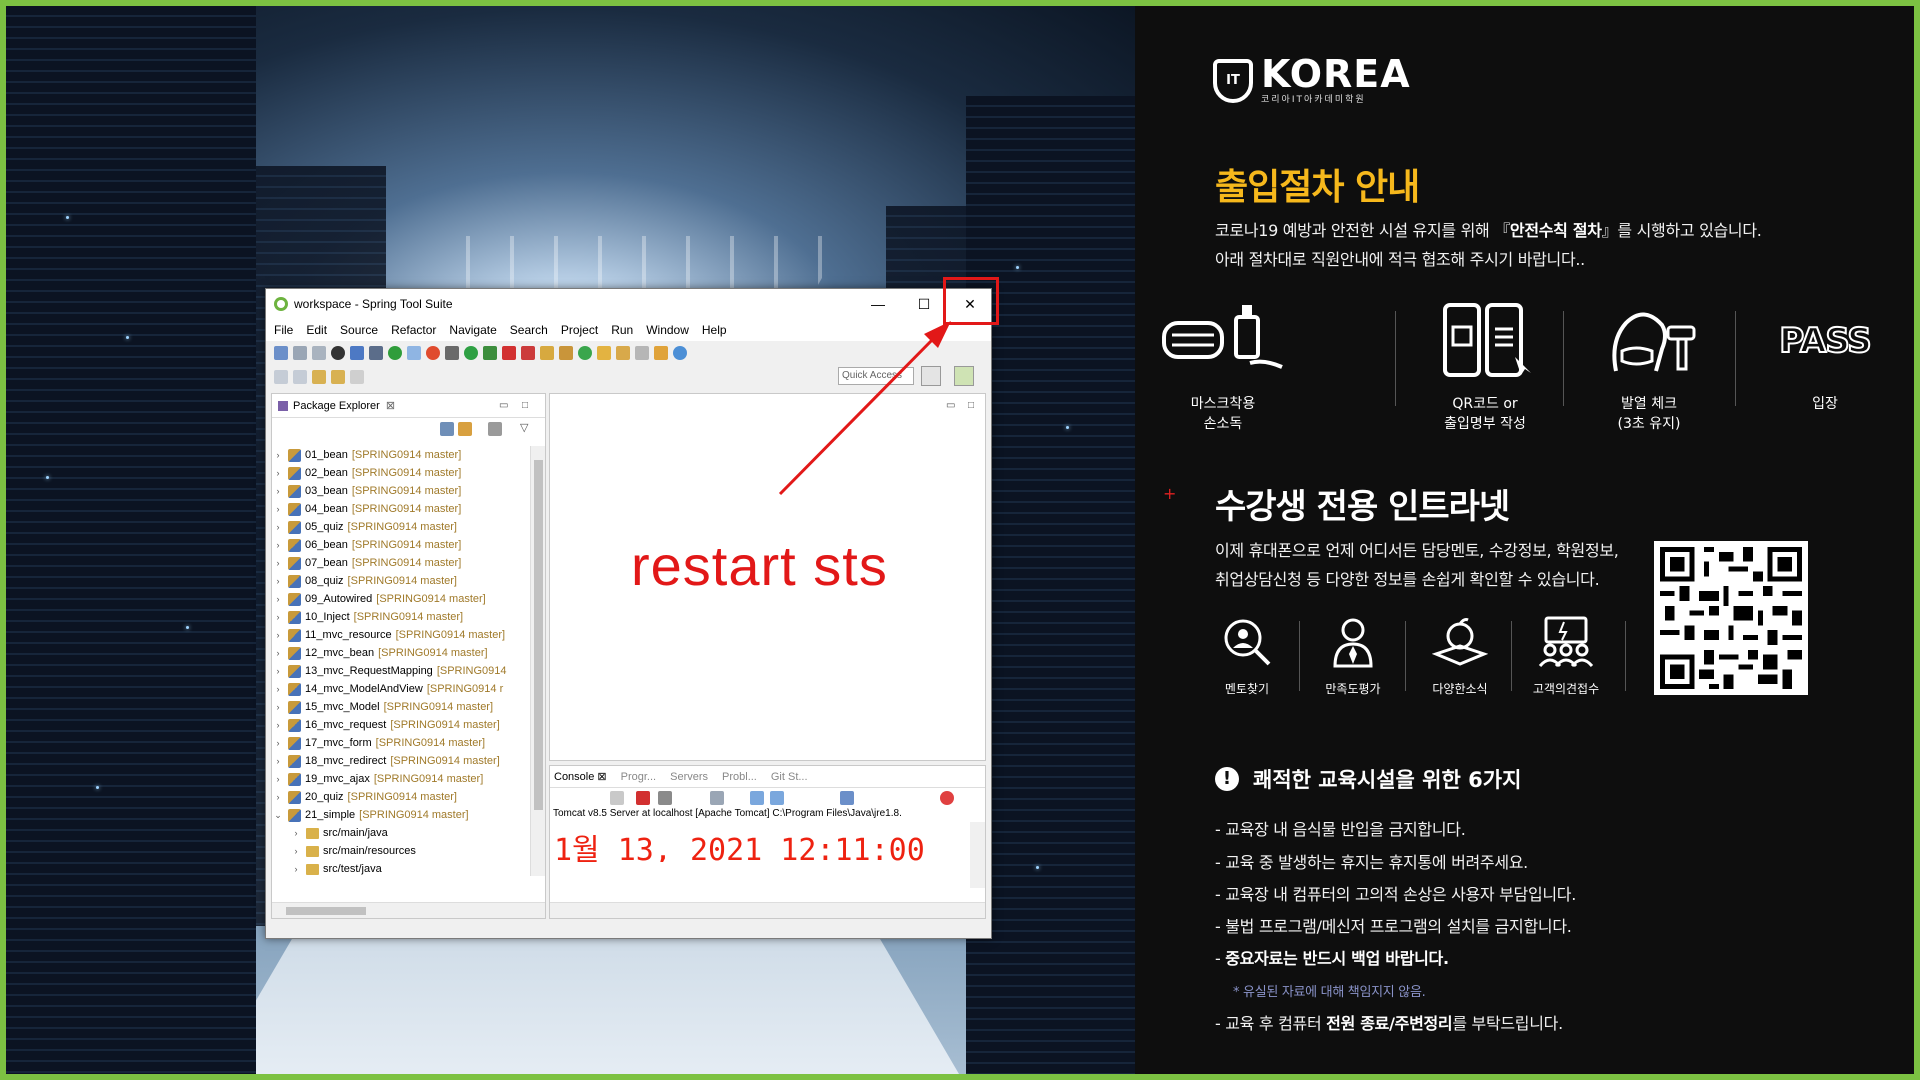 This screenshot has height=1080, width=1920. I want to click on tree-project-item: › 06_bean [SPRING0914 master], so click(401, 545).